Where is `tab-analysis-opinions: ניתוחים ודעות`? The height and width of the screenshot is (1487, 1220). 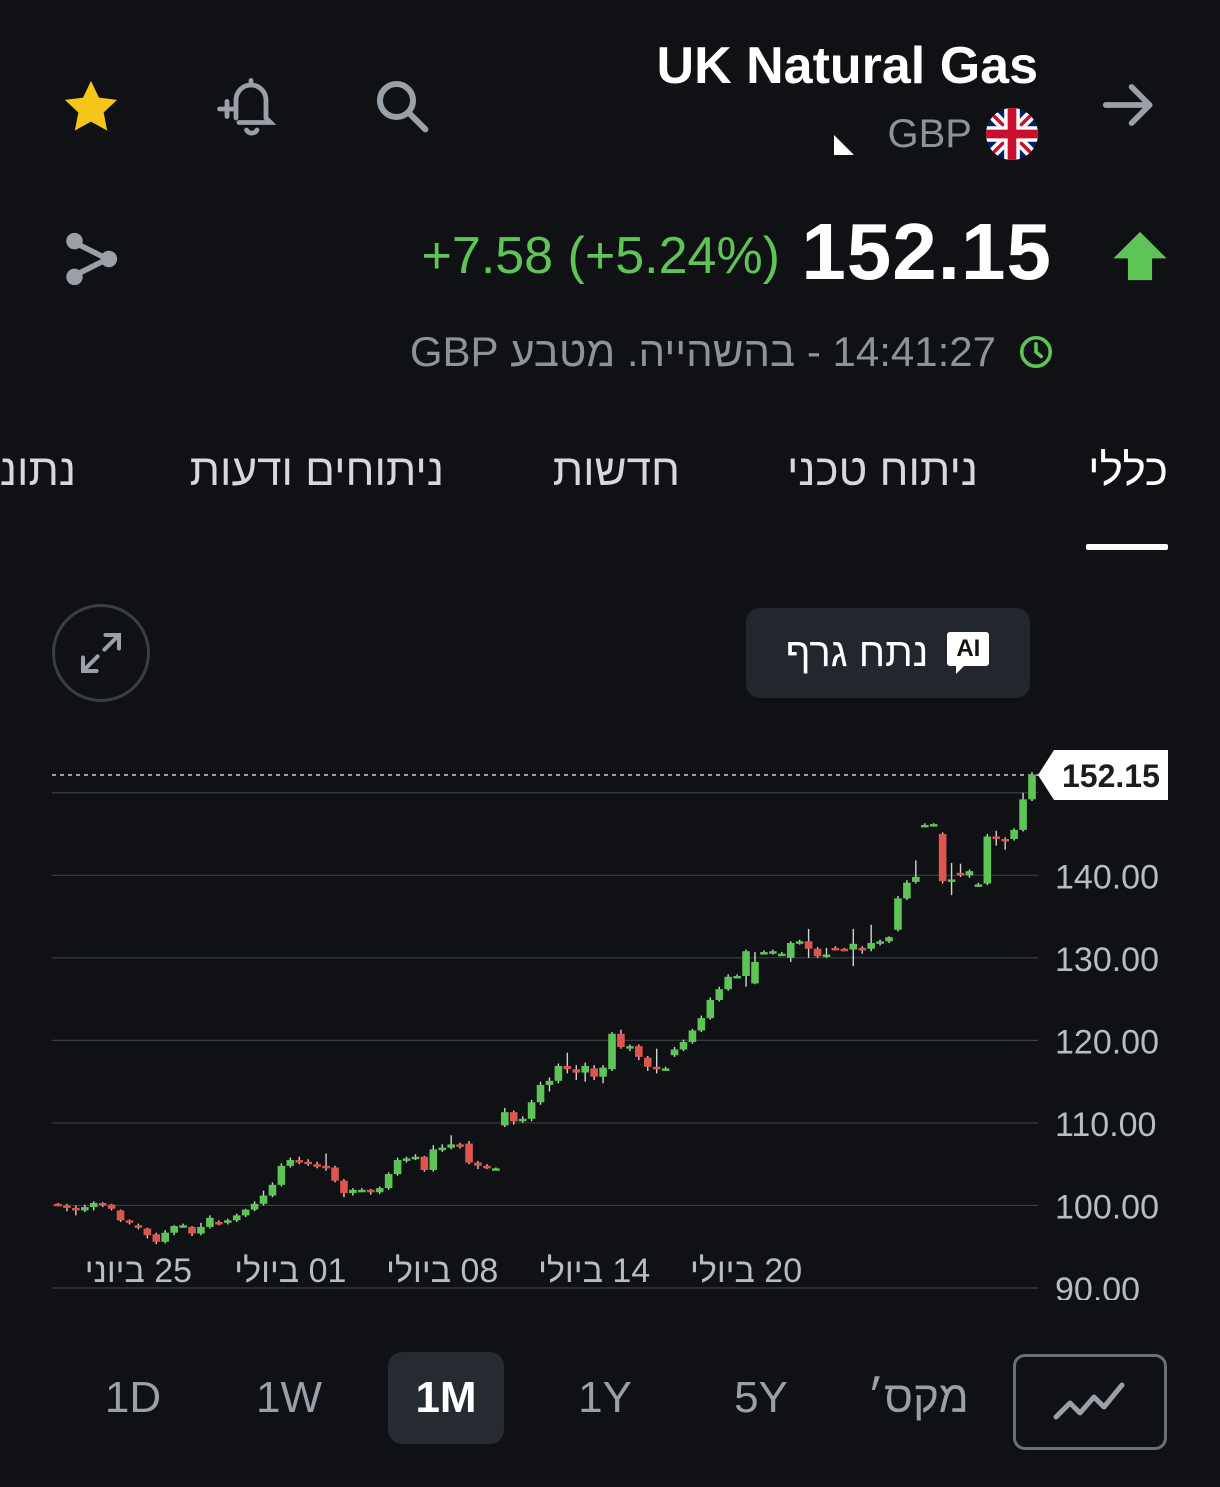
tab-analysis-opinions: ניתוחים ודעות is located at coordinates (317, 471).